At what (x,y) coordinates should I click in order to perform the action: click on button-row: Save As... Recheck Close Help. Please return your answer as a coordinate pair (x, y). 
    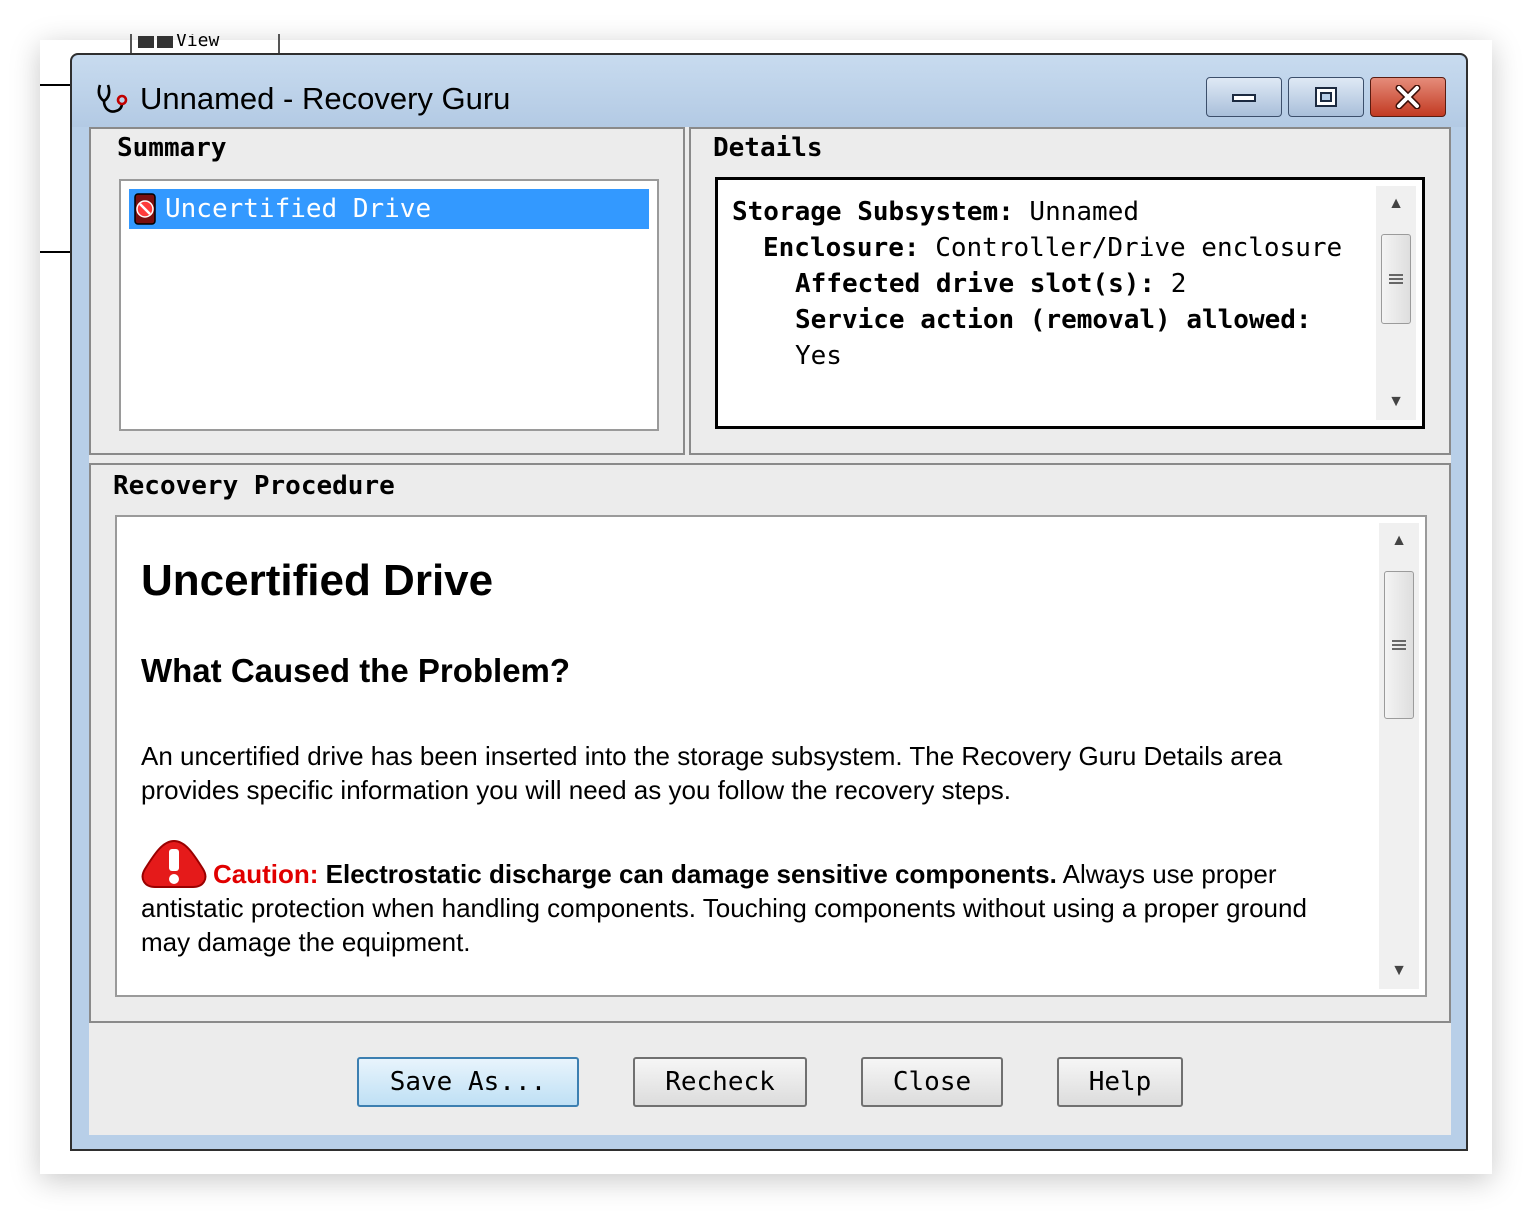
    Looking at the image, I should click on (770, 1079).